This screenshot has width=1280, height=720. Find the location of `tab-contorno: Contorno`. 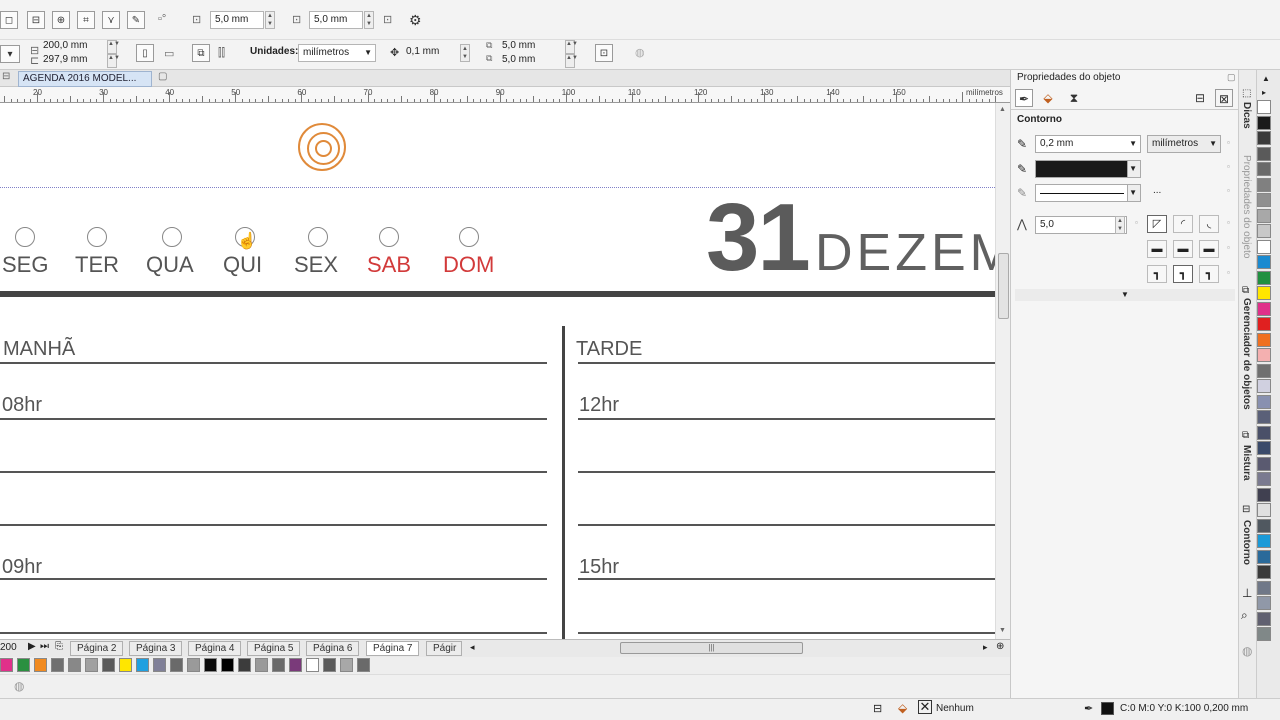

tab-contorno: Contorno is located at coordinates (1246, 542).